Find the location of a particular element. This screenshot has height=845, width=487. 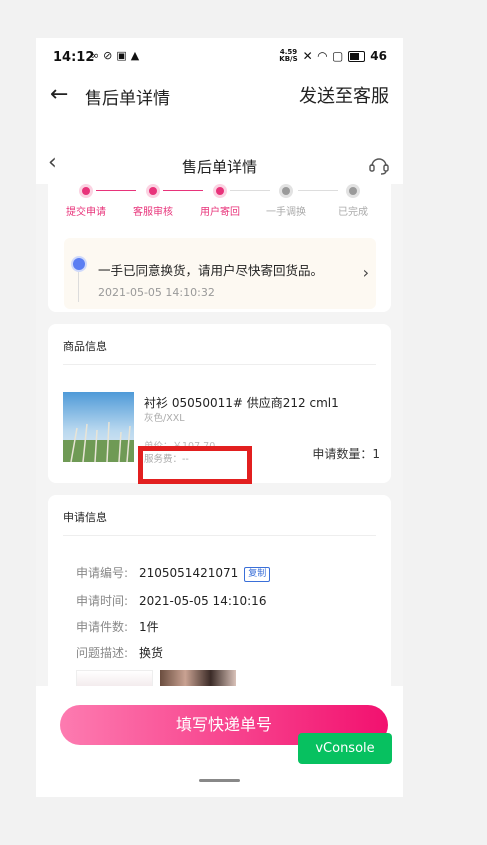

copy-button: 复制 is located at coordinates (257, 574).